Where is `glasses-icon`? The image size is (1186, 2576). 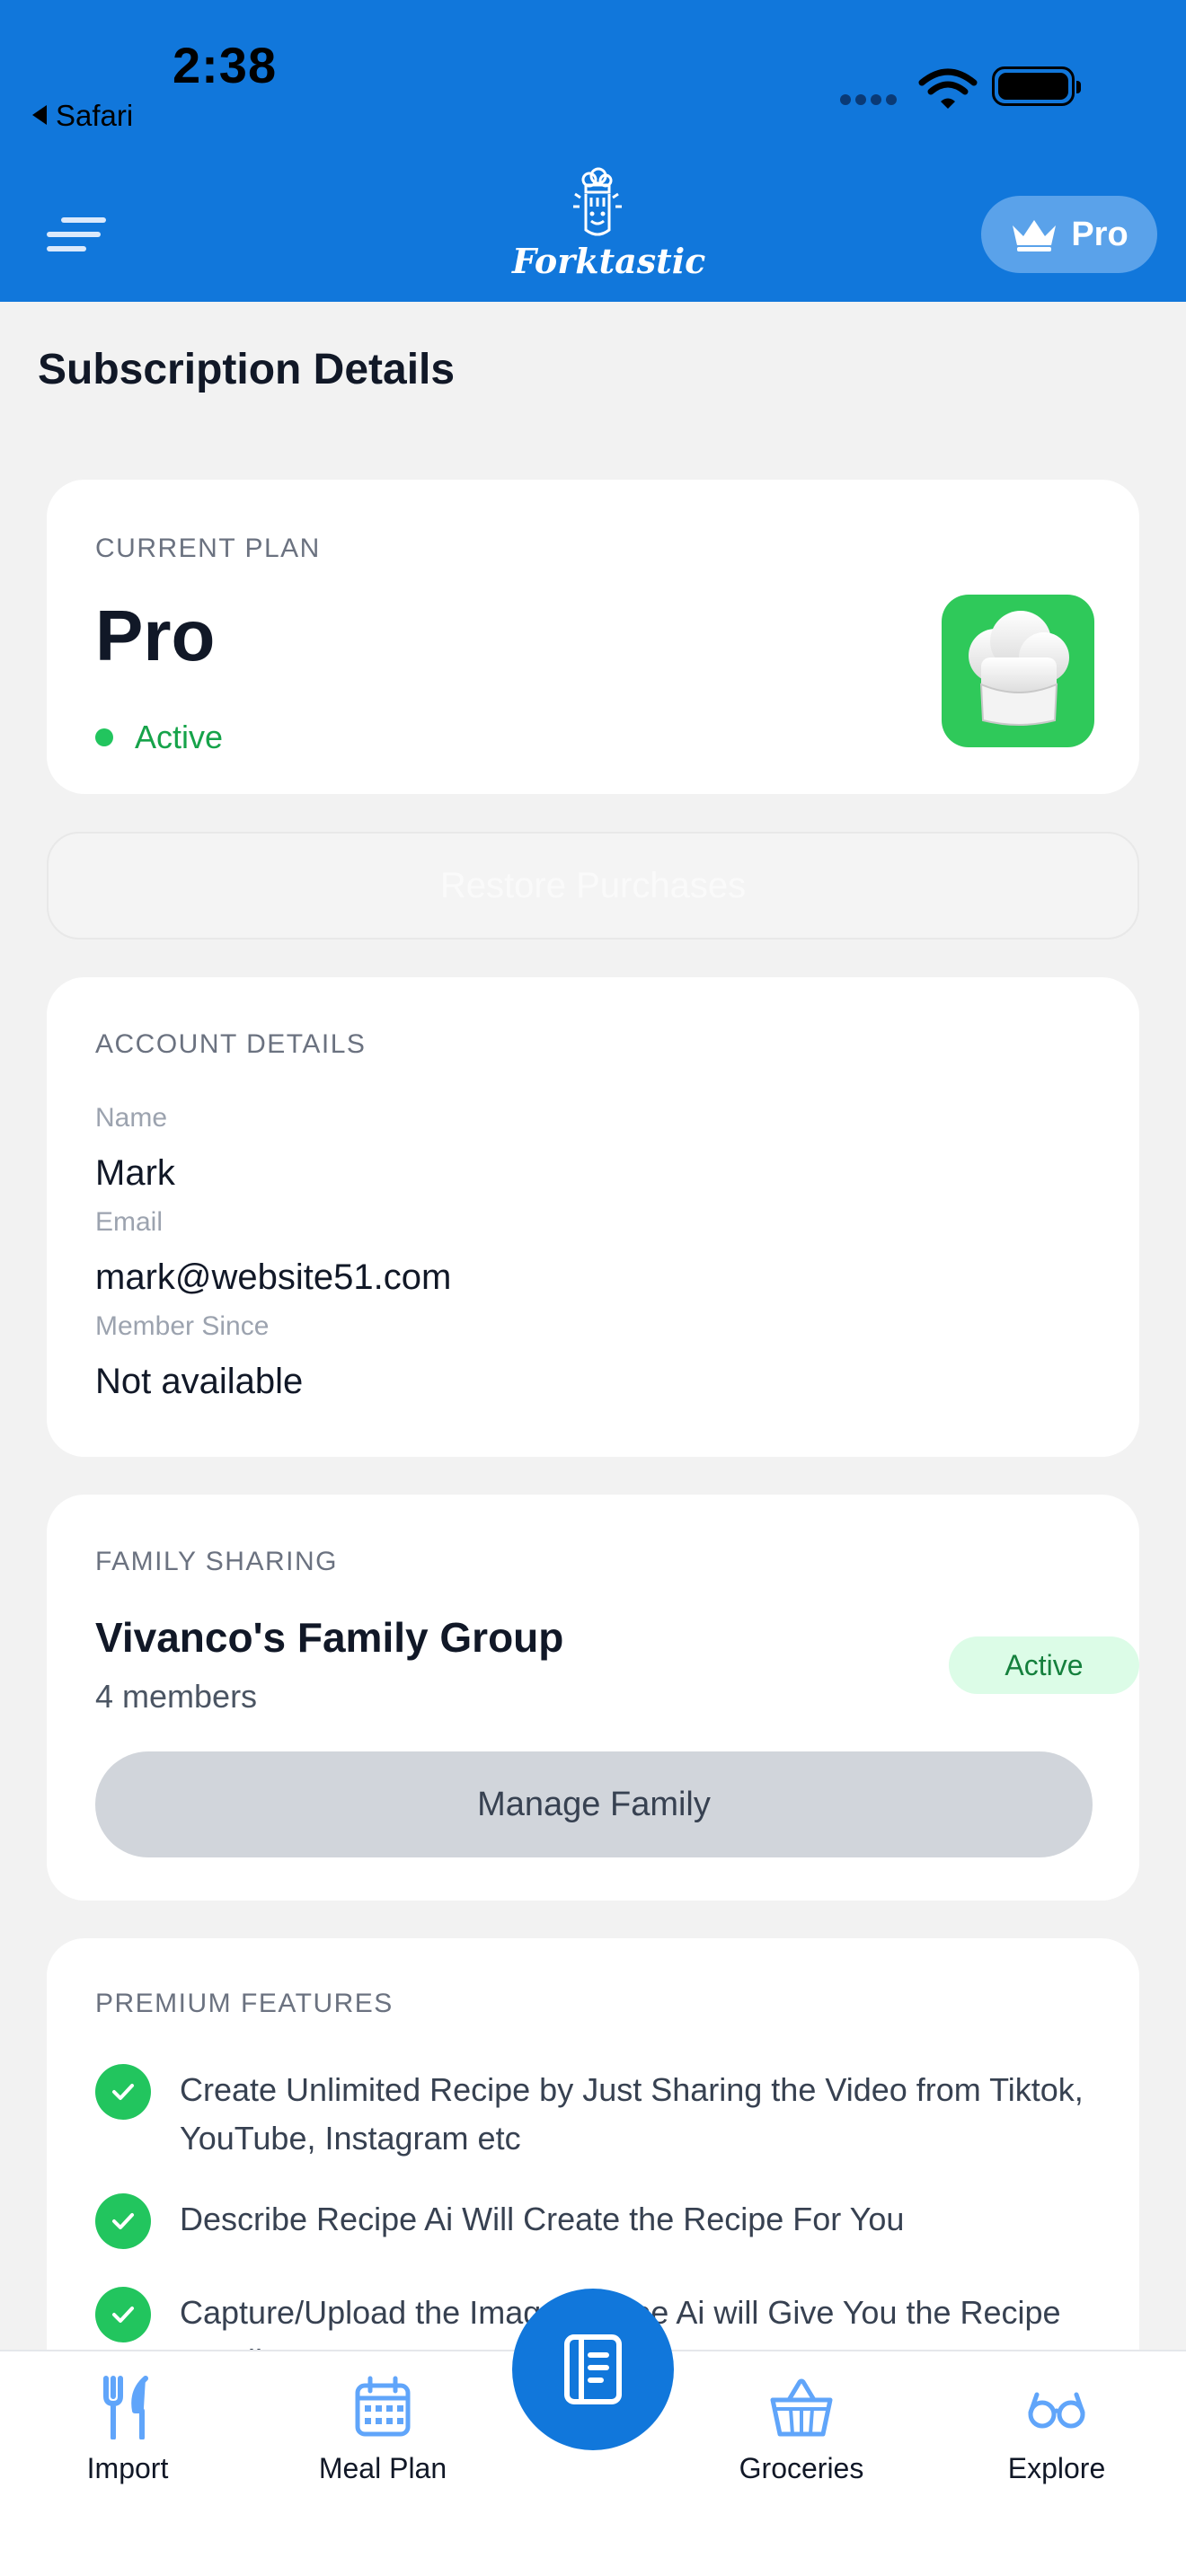 glasses-icon is located at coordinates (1056, 2410).